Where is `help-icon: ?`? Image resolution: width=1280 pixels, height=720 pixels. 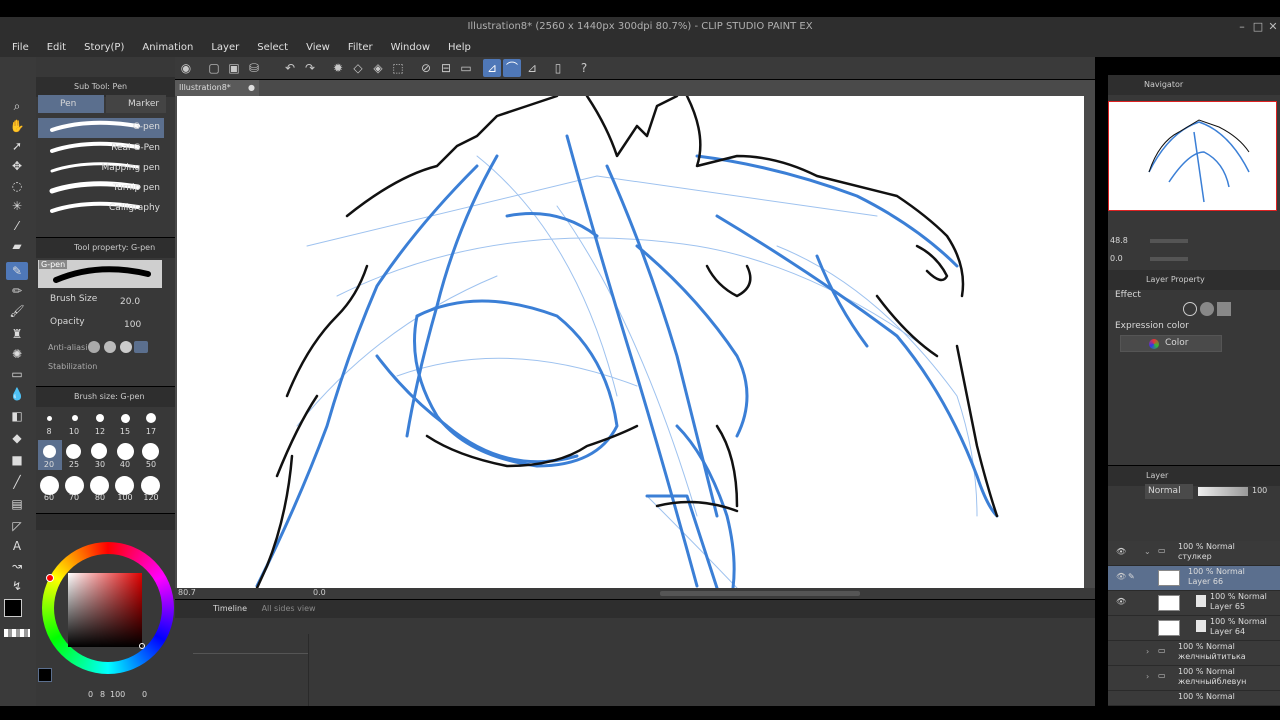
help-icon: ? is located at coordinates (584, 68).